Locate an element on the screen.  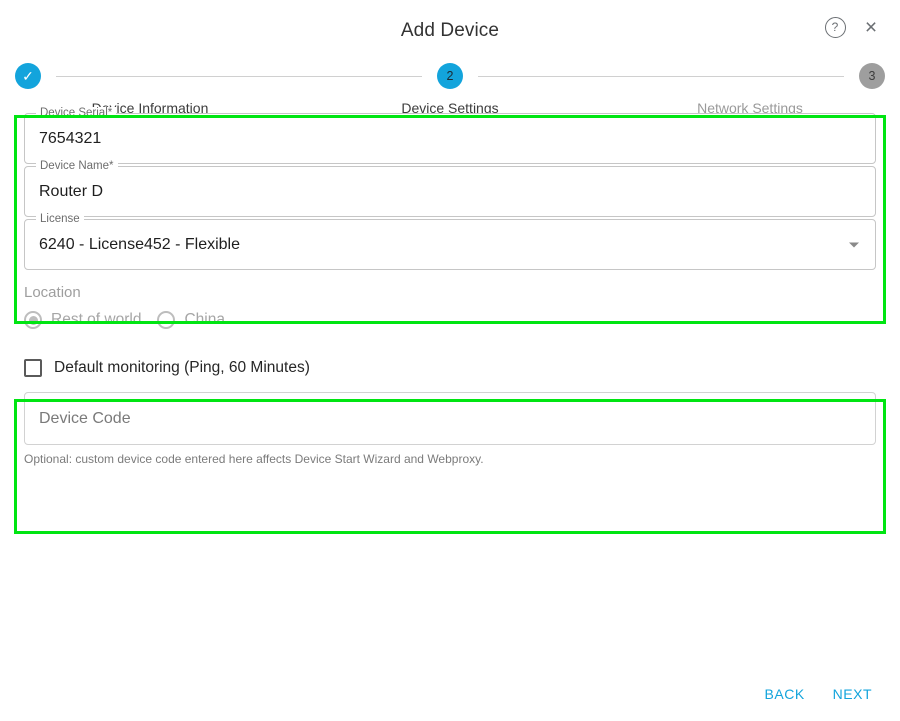
device-name-field-wrap: Device Name* Router D is located at coordinates (450, 188).